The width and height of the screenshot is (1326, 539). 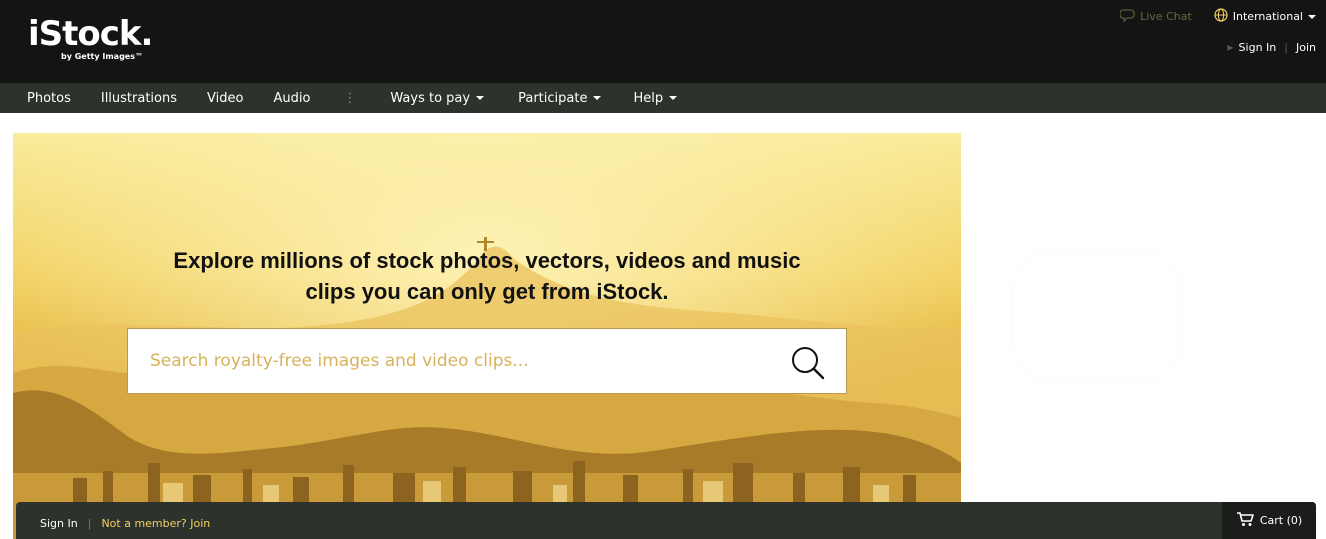 I want to click on nav-label: Participate, so click(x=553, y=98).